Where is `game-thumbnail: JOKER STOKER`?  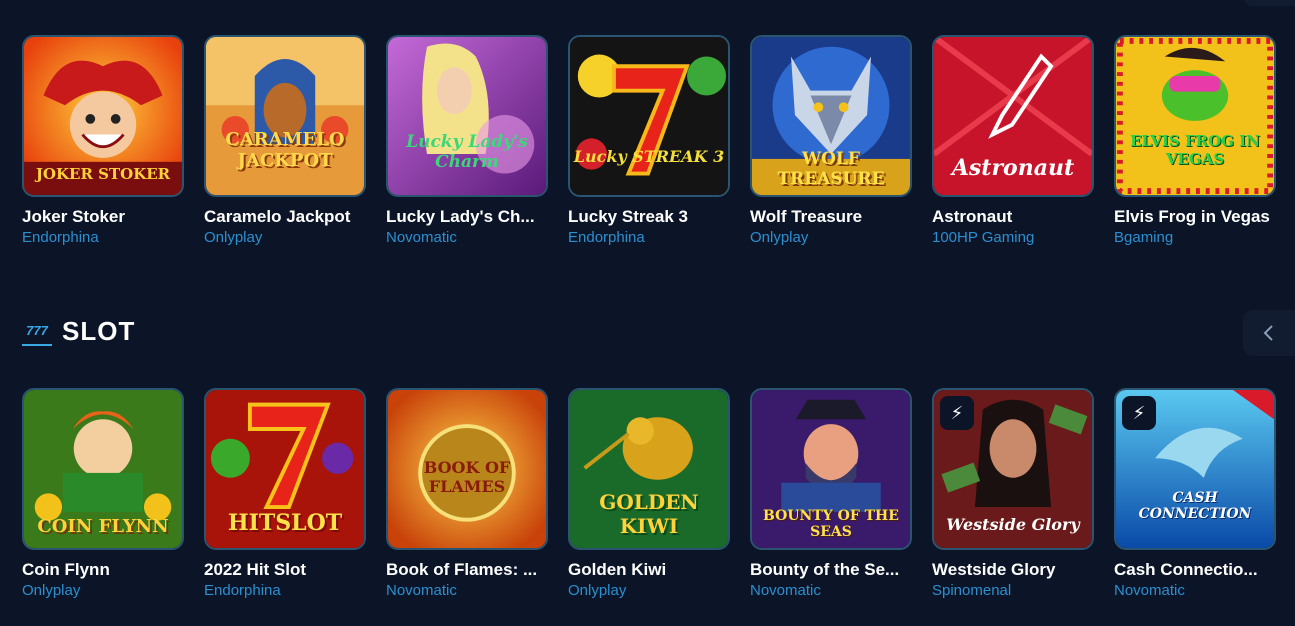 game-thumbnail: JOKER STOKER is located at coordinates (103, 116).